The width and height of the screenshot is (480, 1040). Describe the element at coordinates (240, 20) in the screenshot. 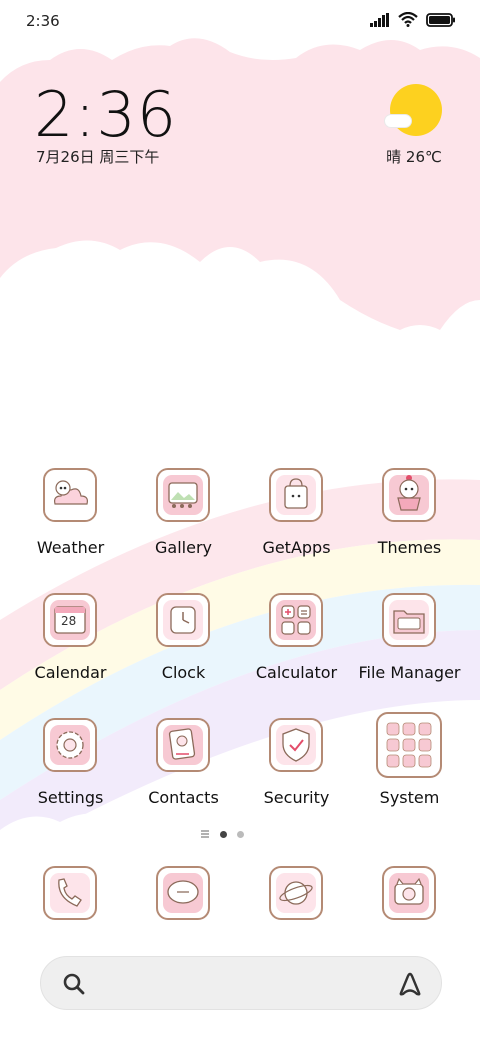

I see `status-bar: 2:36` at that location.